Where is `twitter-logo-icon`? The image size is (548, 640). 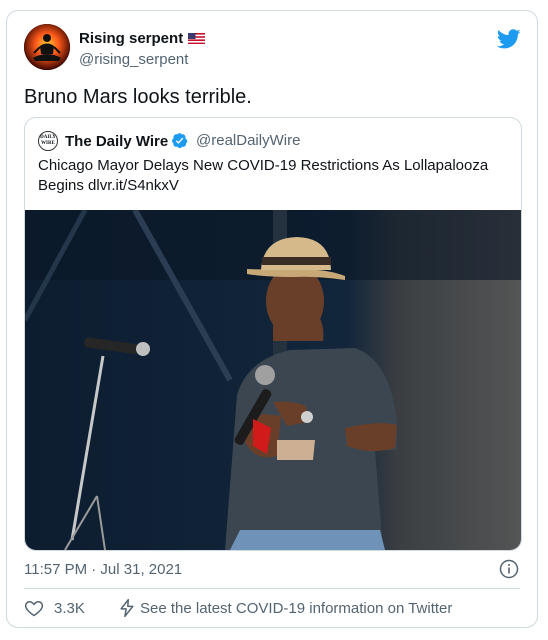 twitter-logo-icon is located at coordinates (508, 39).